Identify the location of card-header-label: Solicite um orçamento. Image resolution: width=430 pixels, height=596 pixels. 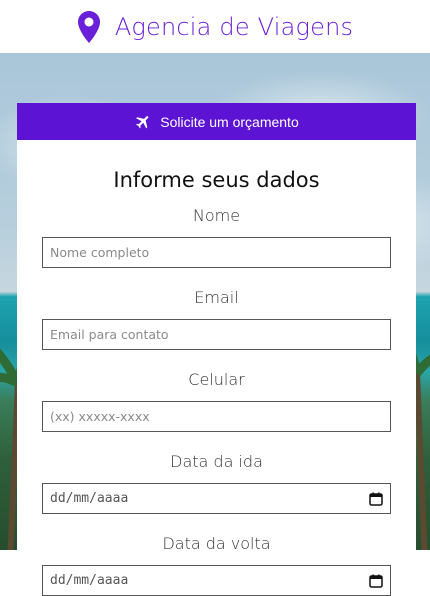
(229, 121).